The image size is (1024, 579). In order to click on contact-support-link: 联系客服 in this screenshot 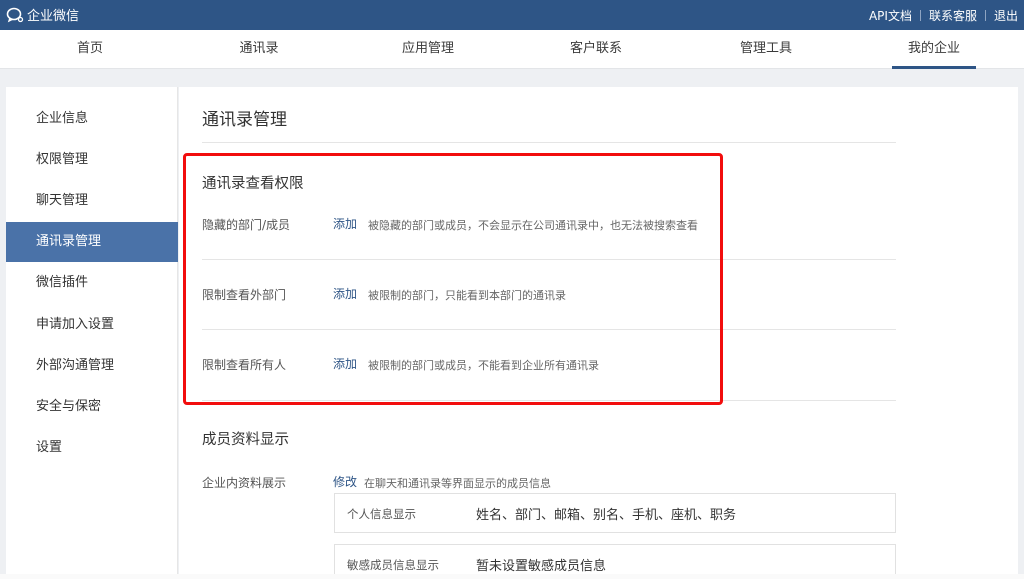, I will do `click(953, 15)`.